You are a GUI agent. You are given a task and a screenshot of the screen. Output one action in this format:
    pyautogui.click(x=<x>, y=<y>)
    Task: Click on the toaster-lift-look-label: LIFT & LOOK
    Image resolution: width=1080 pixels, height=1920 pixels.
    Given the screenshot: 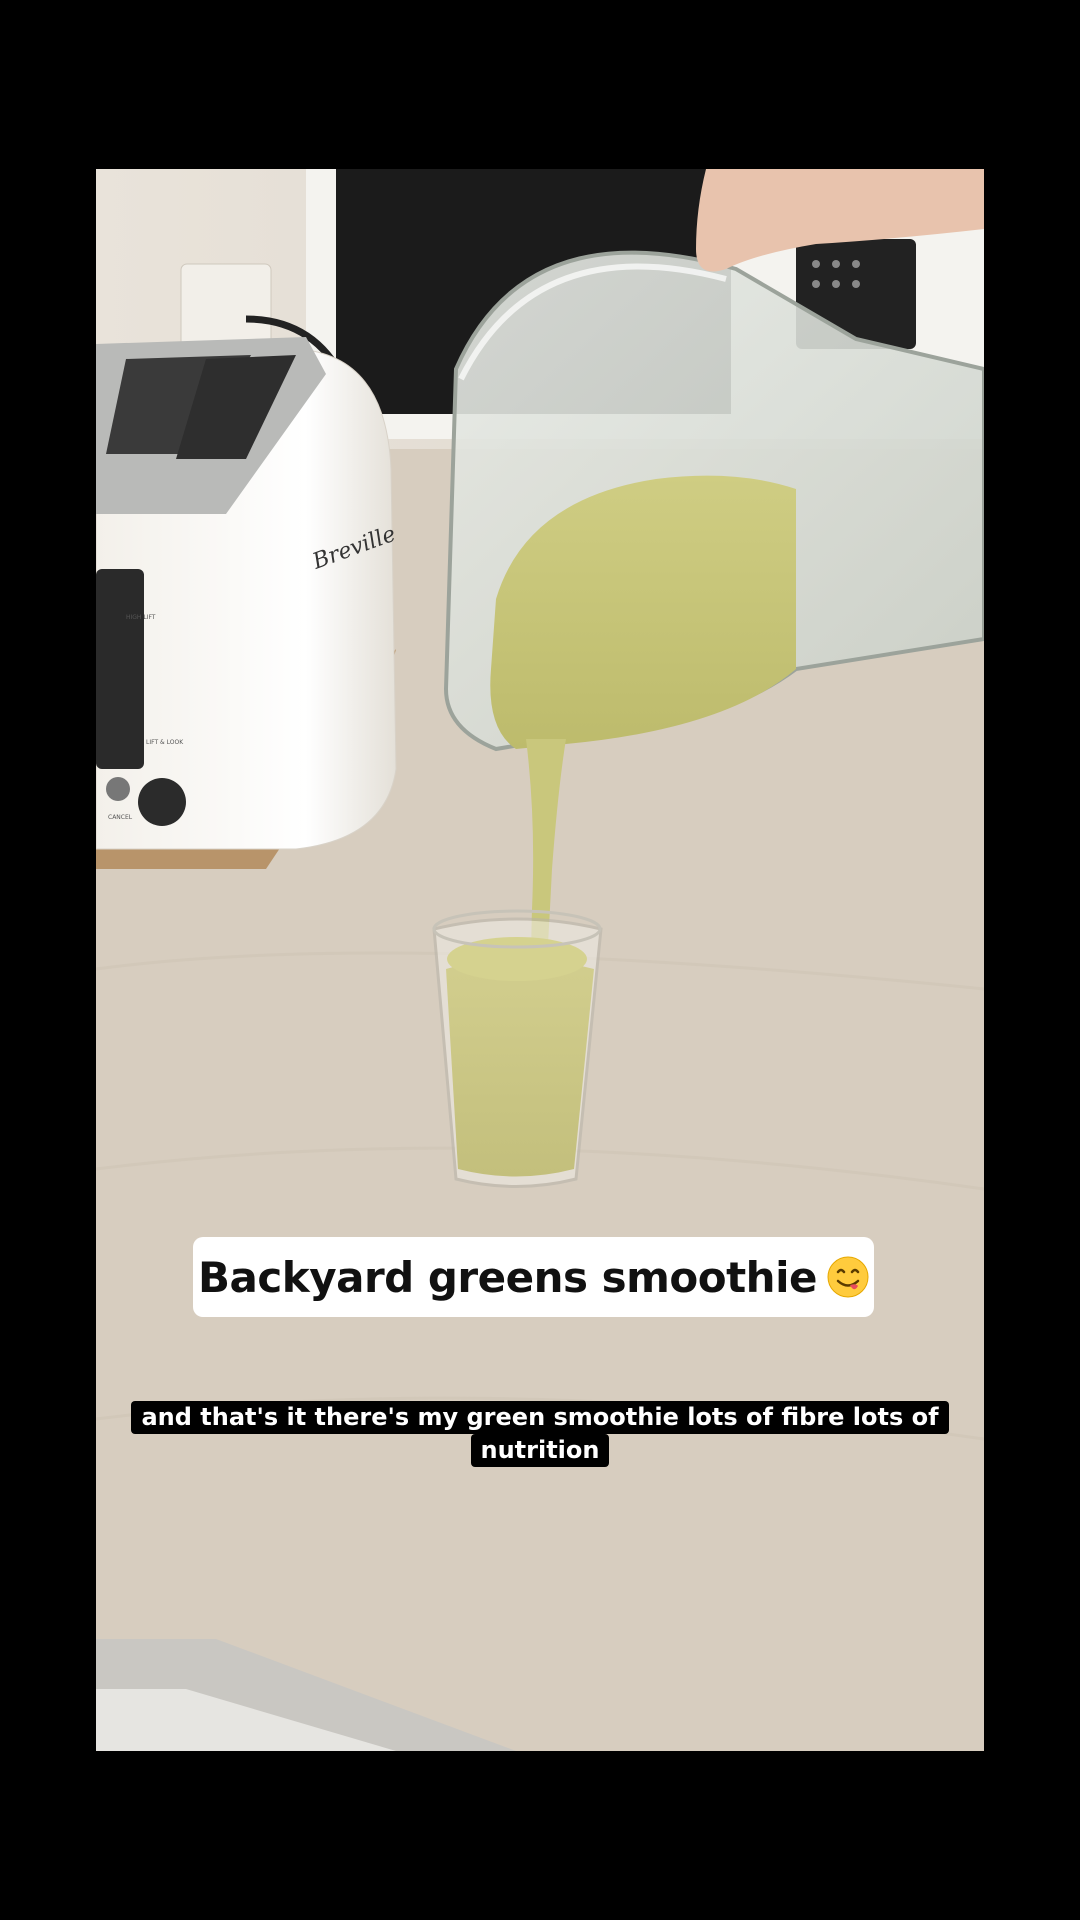 What is the action you would take?
    pyautogui.click(x=165, y=742)
    